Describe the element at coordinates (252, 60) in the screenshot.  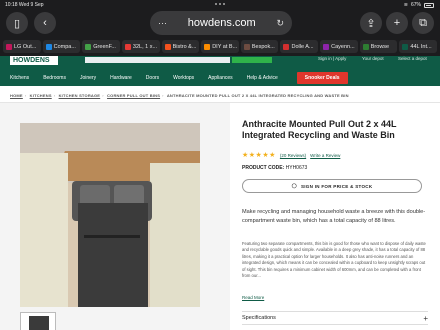
I see `search-button` at that location.